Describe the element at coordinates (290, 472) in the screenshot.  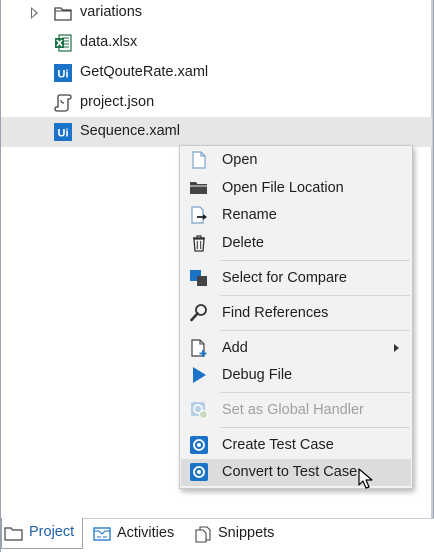
I see `menu-item-label: Convert to Test Case` at that location.